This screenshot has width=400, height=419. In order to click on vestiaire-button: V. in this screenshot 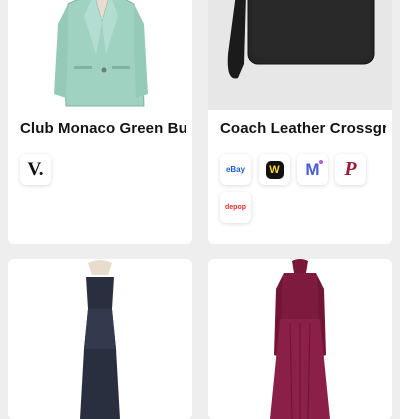, I will do `click(35, 169)`.